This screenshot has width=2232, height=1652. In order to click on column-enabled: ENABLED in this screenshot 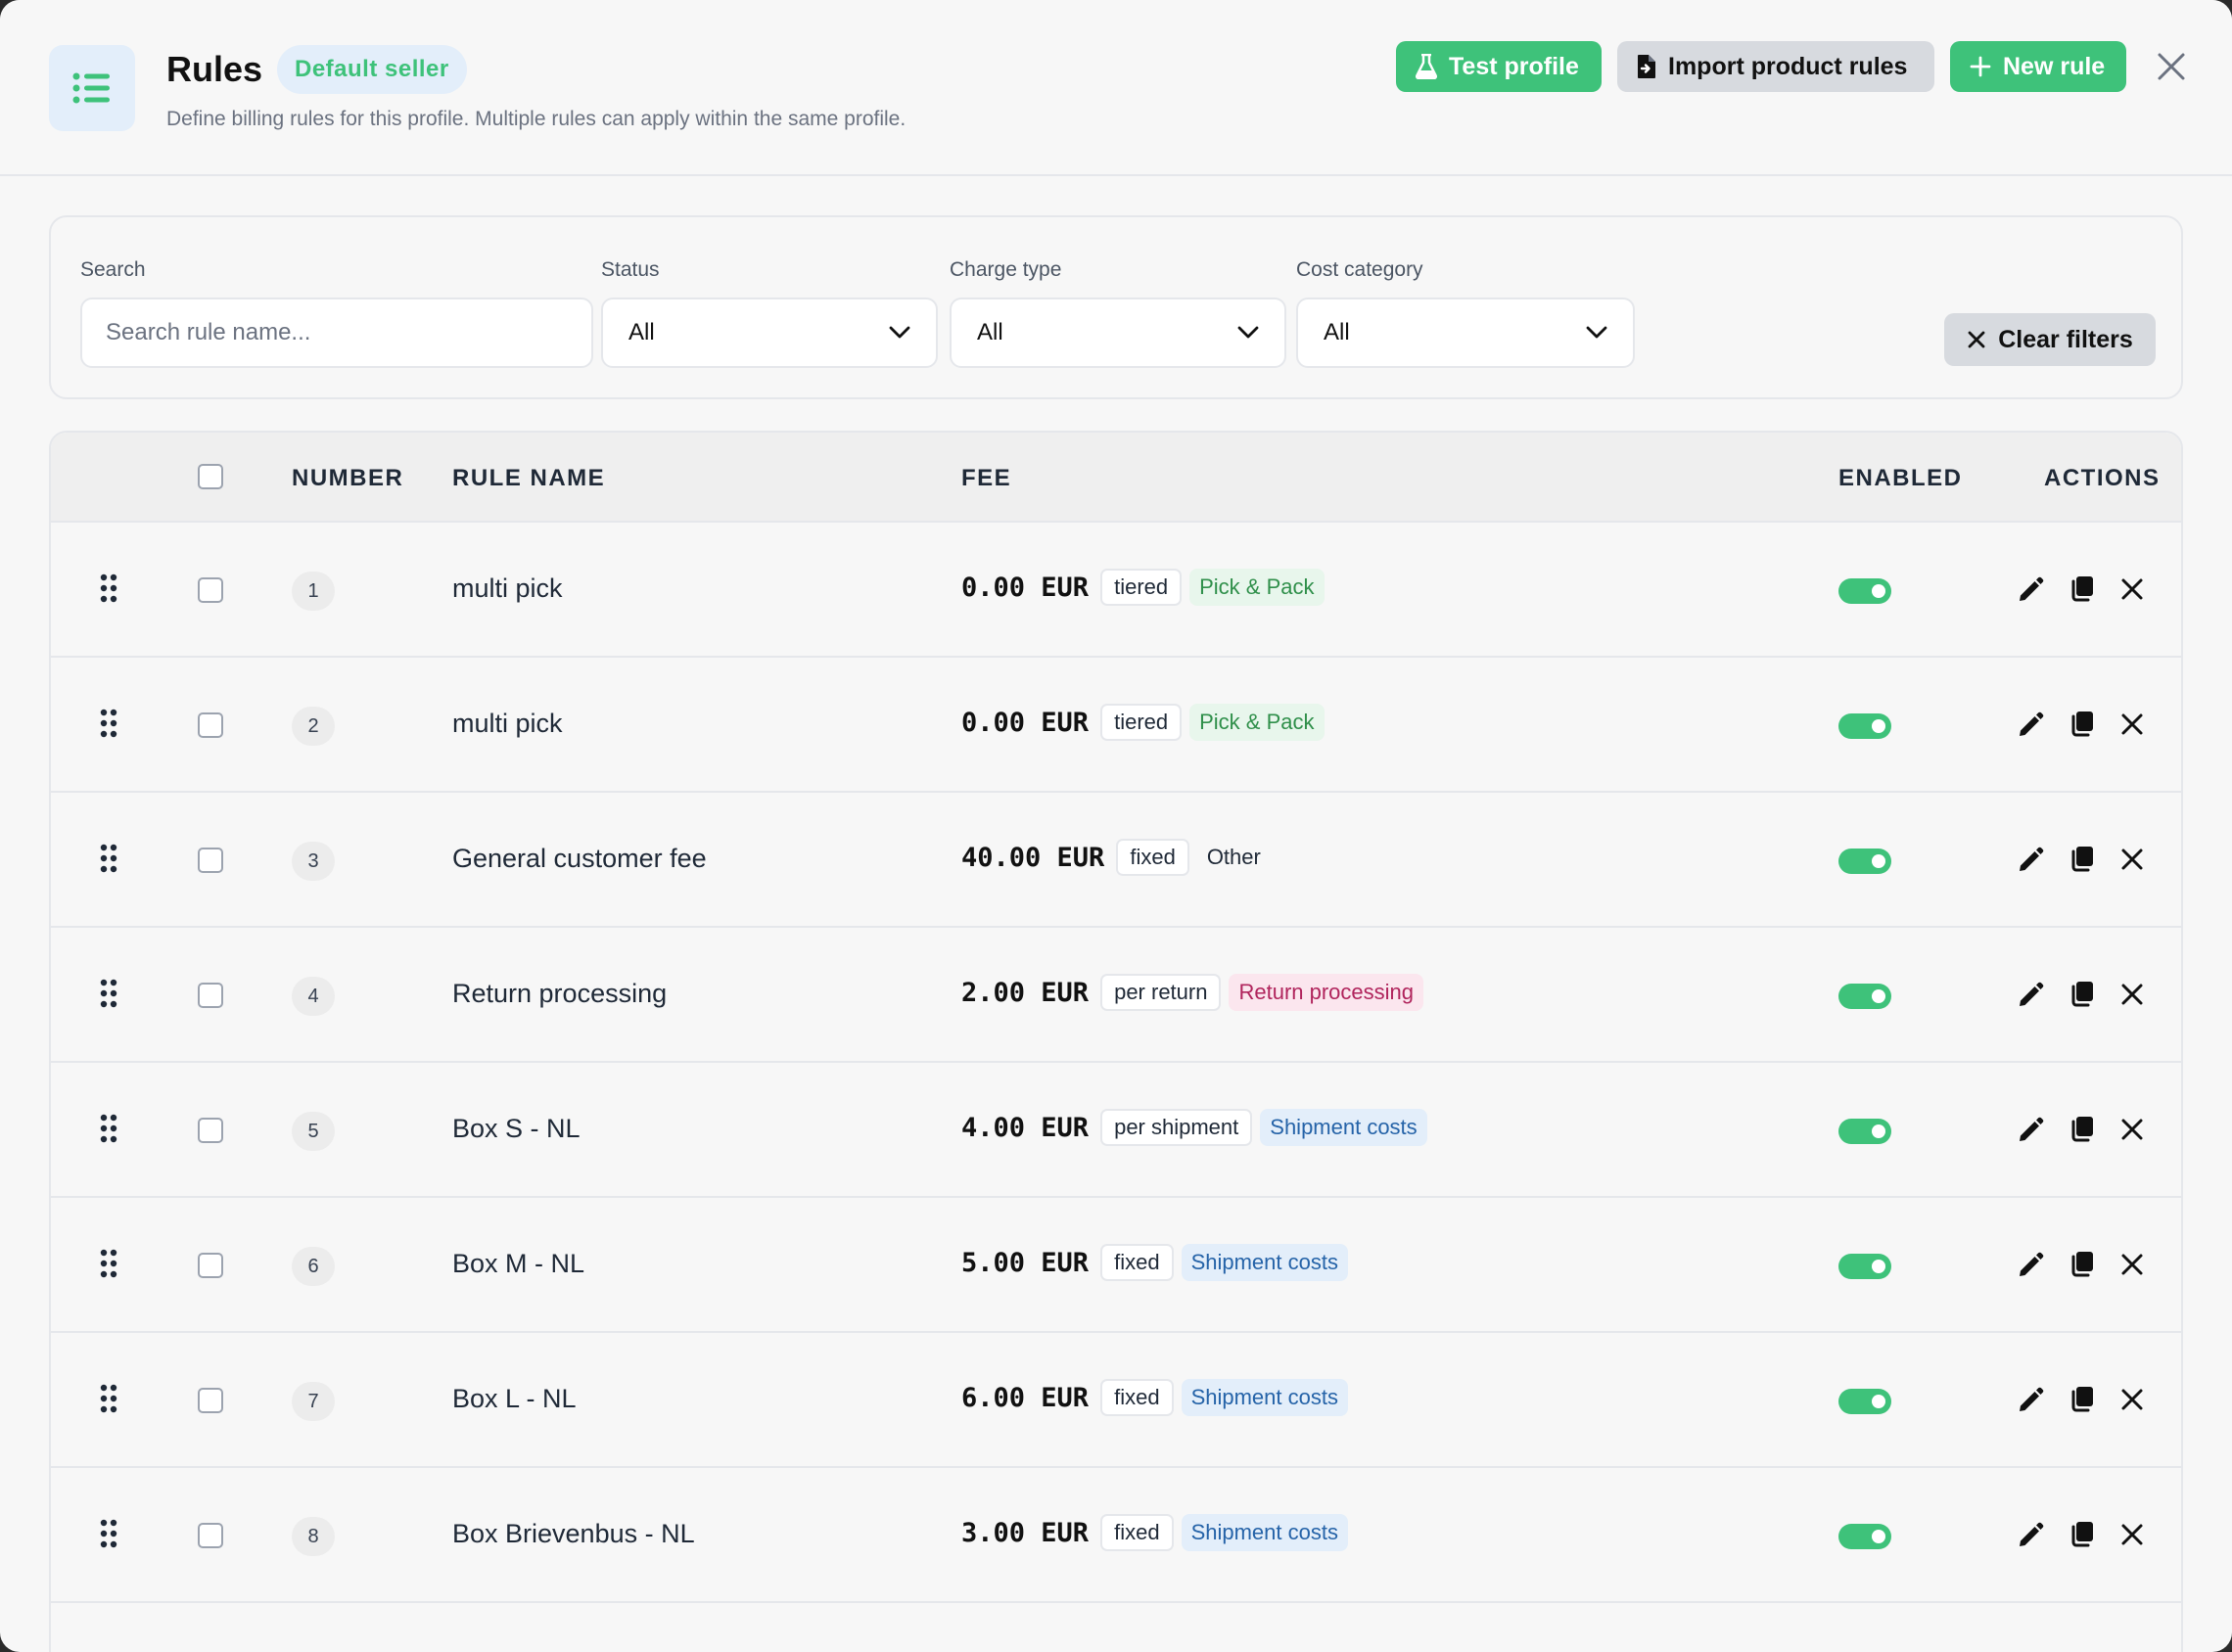, I will do `click(1900, 478)`.